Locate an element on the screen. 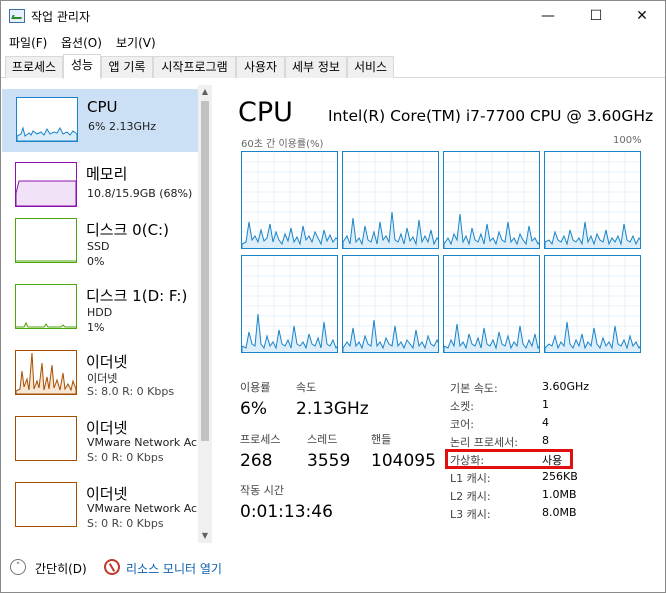 This screenshot has height=593, width=666. detail-key: 논리 프로세서: is located at coordinates (484, 442).